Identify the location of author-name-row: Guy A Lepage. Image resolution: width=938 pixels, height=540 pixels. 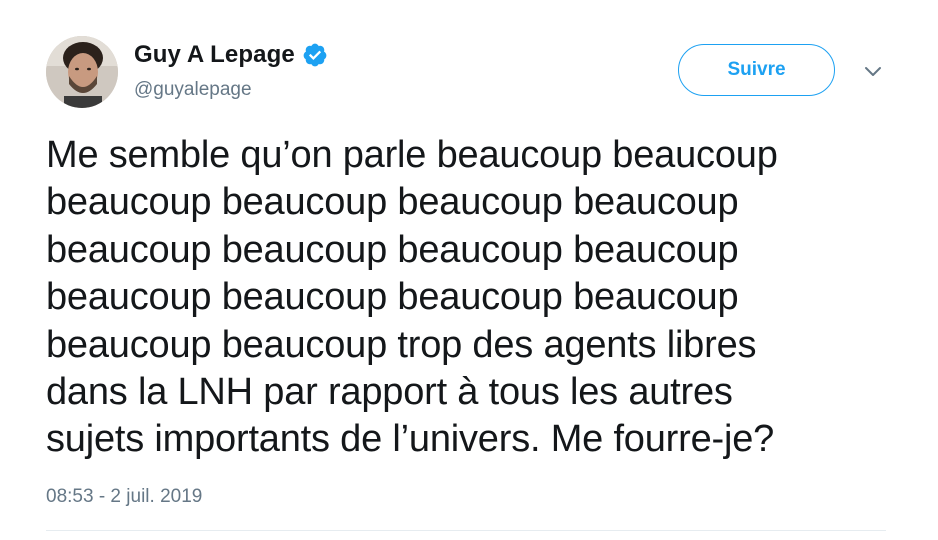
(231, 55).